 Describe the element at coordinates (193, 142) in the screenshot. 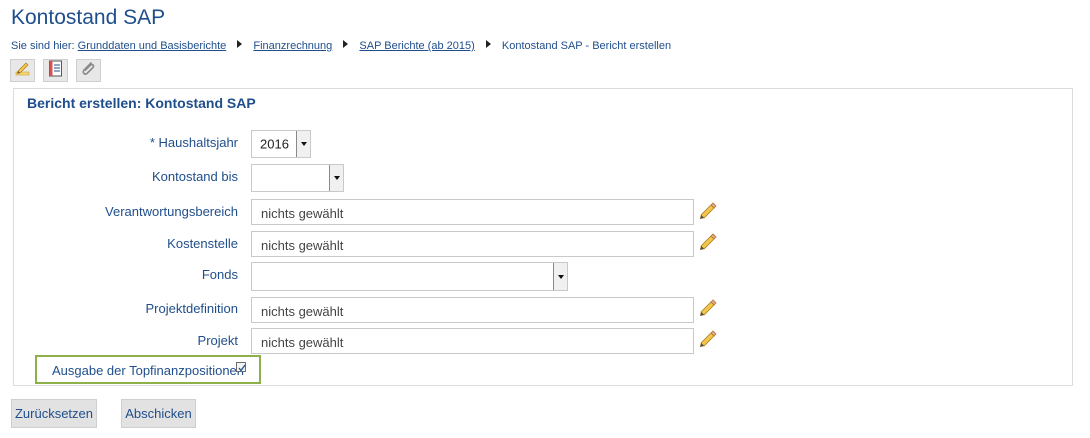

I see `haushaltsjahr-label: * Haushaltsjahr` at that location.